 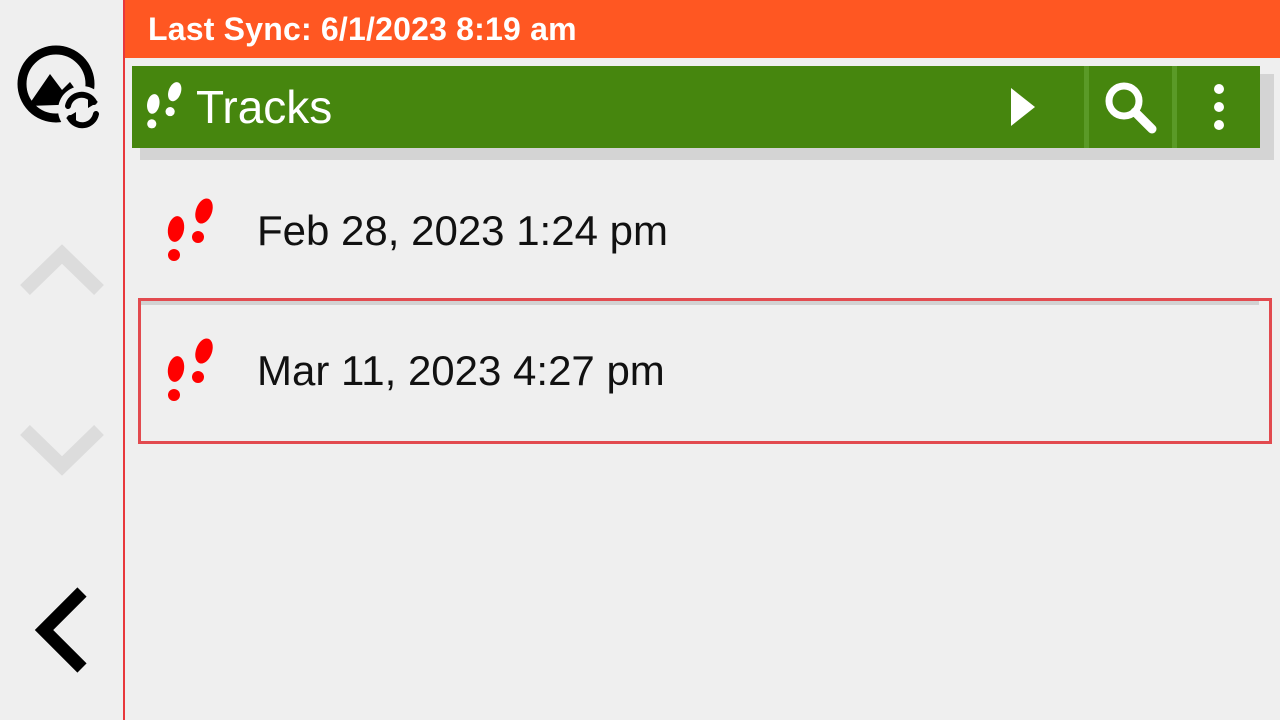 I want to click on search-icon, so click(x=1131, y=108).